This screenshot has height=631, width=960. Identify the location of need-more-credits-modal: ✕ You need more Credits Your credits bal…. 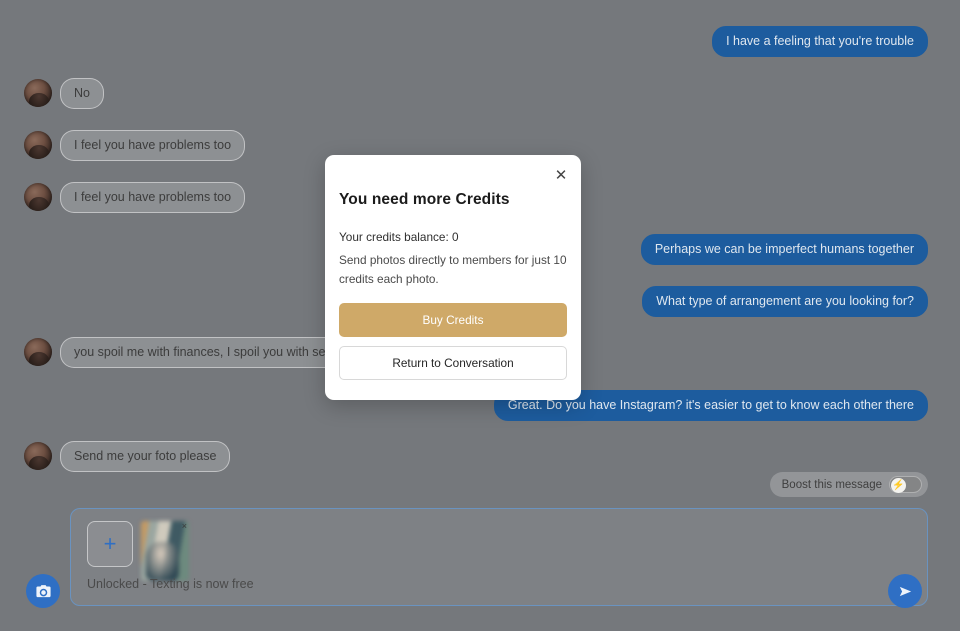
(453, 278).